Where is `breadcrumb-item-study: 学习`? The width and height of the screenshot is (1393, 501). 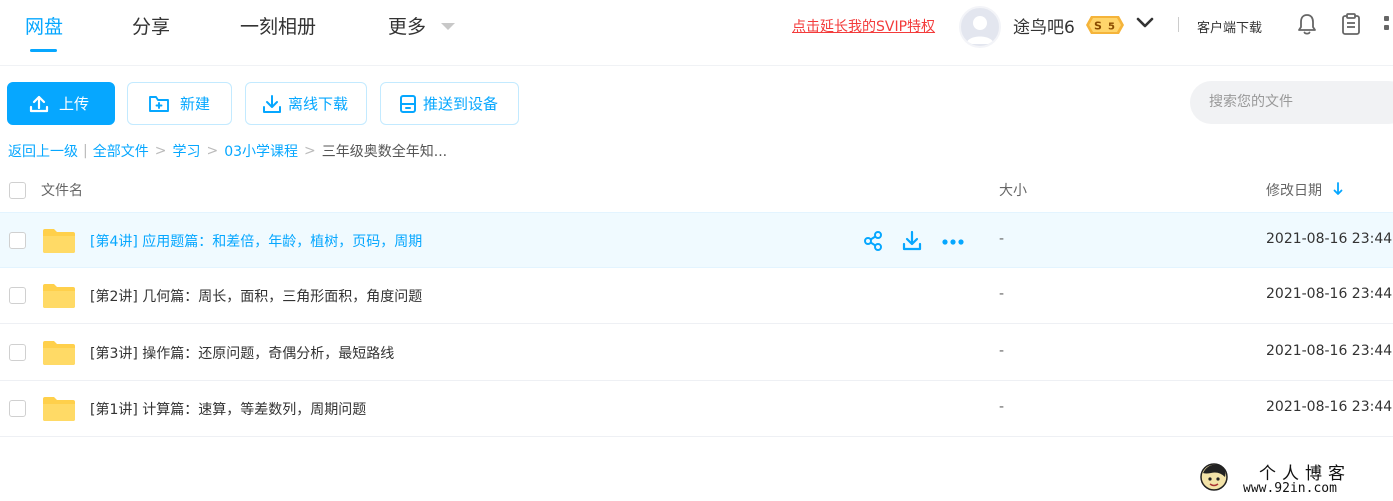 breadcrumb-item-study: 学习 is located at coordinates (186, 151).